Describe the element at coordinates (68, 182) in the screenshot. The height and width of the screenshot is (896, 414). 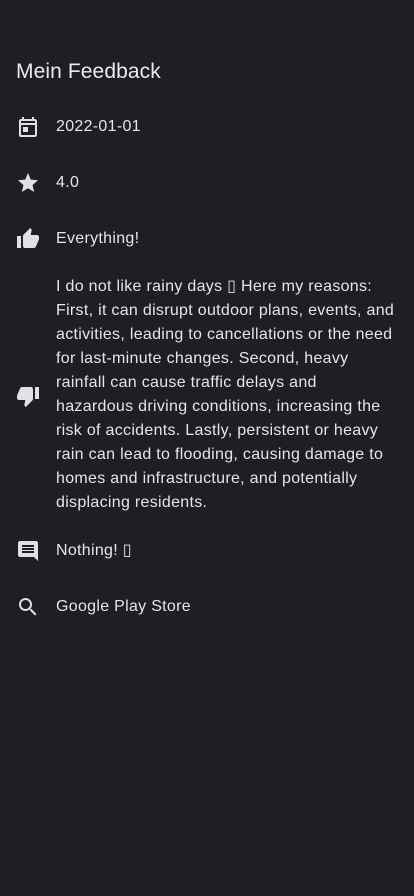
I see `feedback-rating: 4.0` at that location.